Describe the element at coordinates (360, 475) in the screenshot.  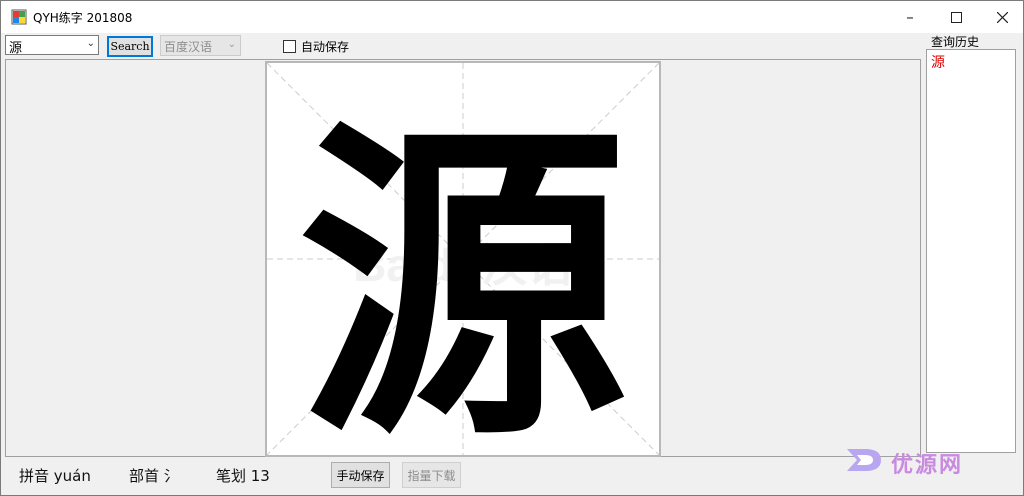
I see `manual-save-button: 手动保存` at that location.